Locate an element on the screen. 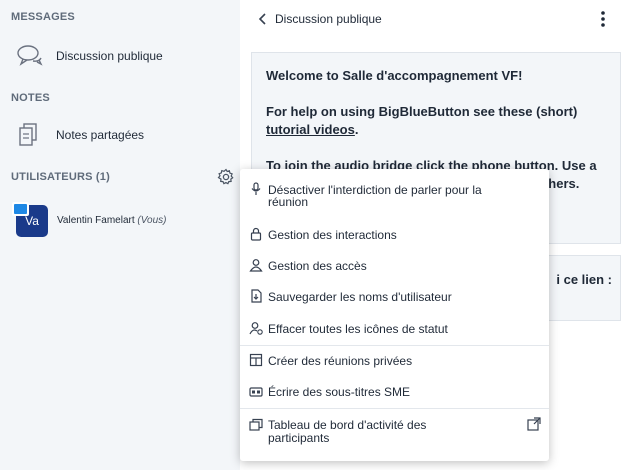 This screenshot has width=629, height=470. menu-item-captions: Écrire des sous-titres SME is located at coordinates (394, 391).